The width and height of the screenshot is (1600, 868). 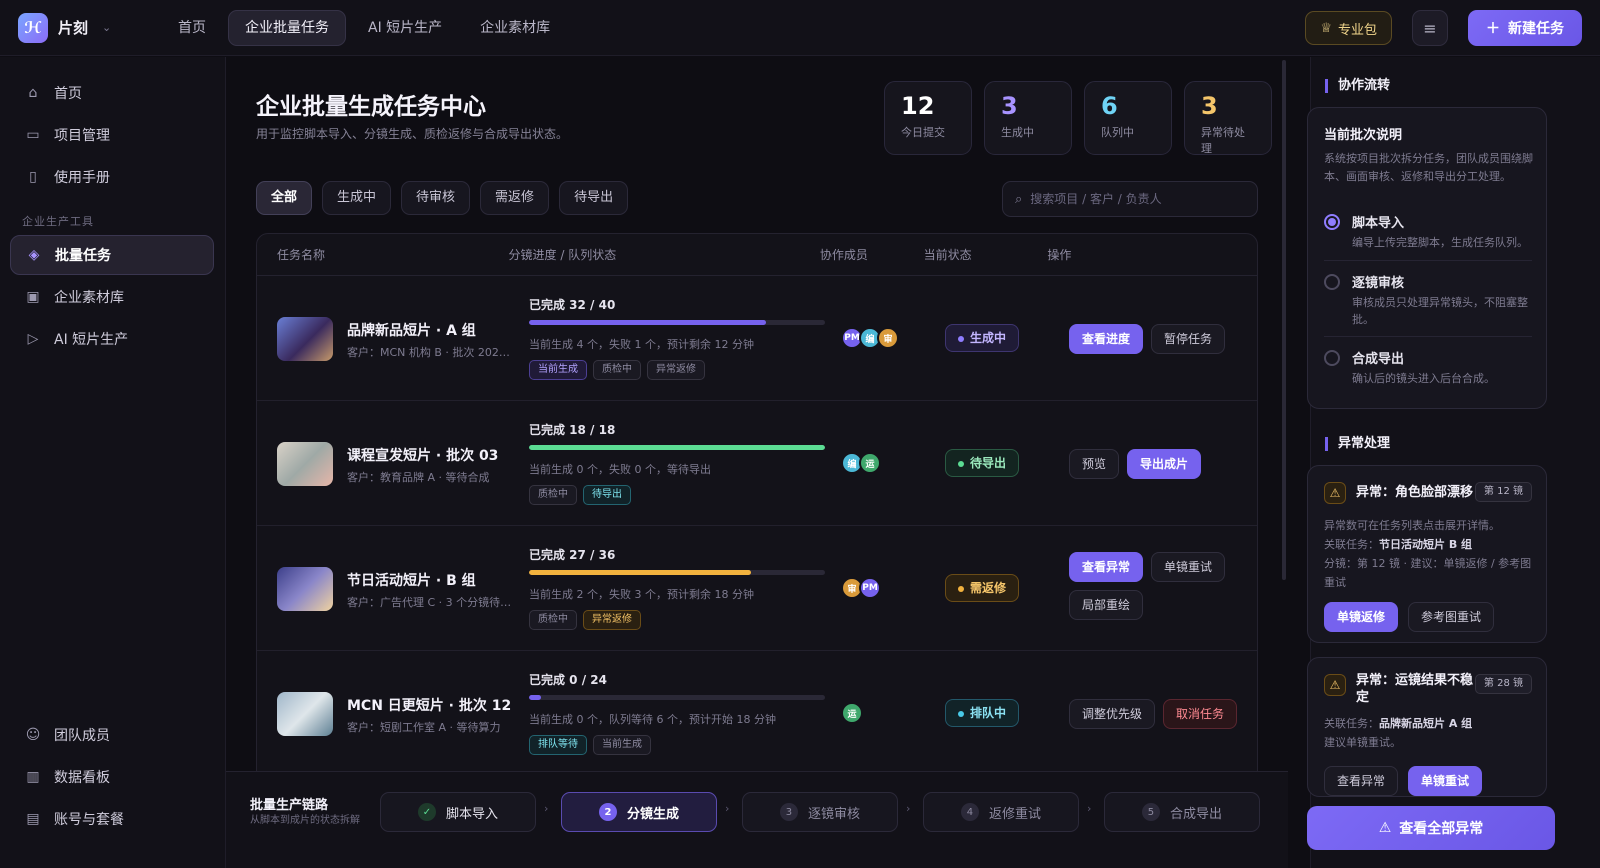 I want to click on task-title: 节日活动短片 · B 组, so click(x=411, y=581).